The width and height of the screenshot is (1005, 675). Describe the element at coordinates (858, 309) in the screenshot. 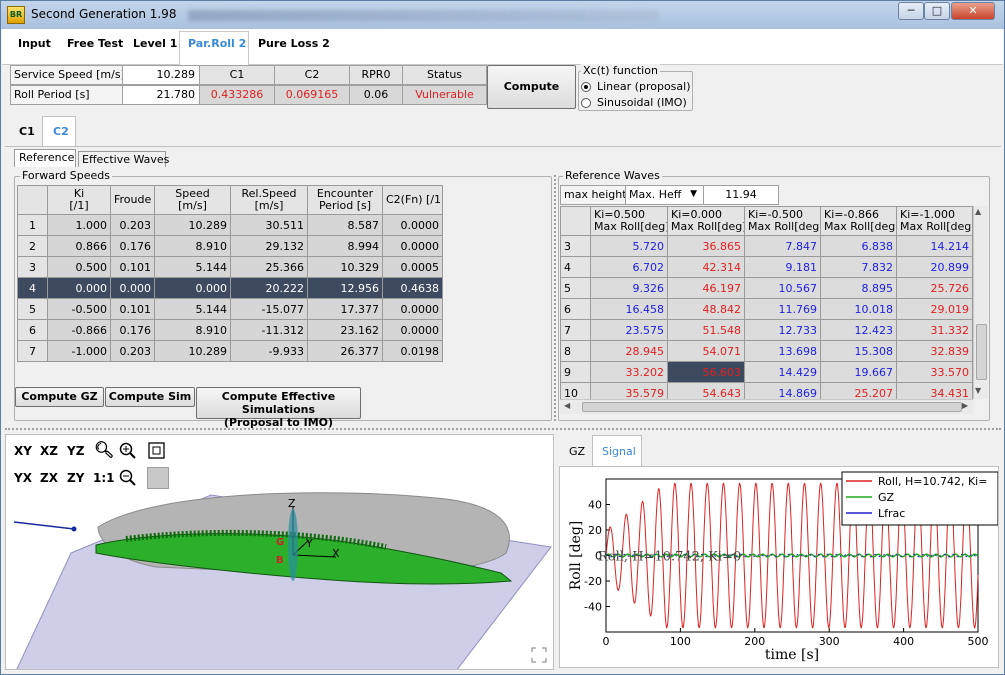

I see `rw-cell: 10.018` at that location.